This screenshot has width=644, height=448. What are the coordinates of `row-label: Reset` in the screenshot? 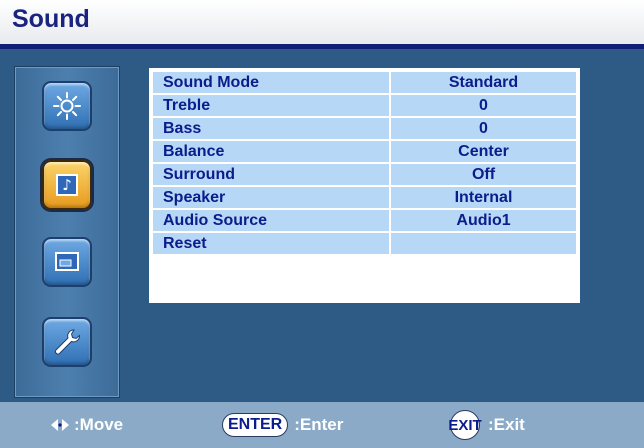 It's located at (271, 243).